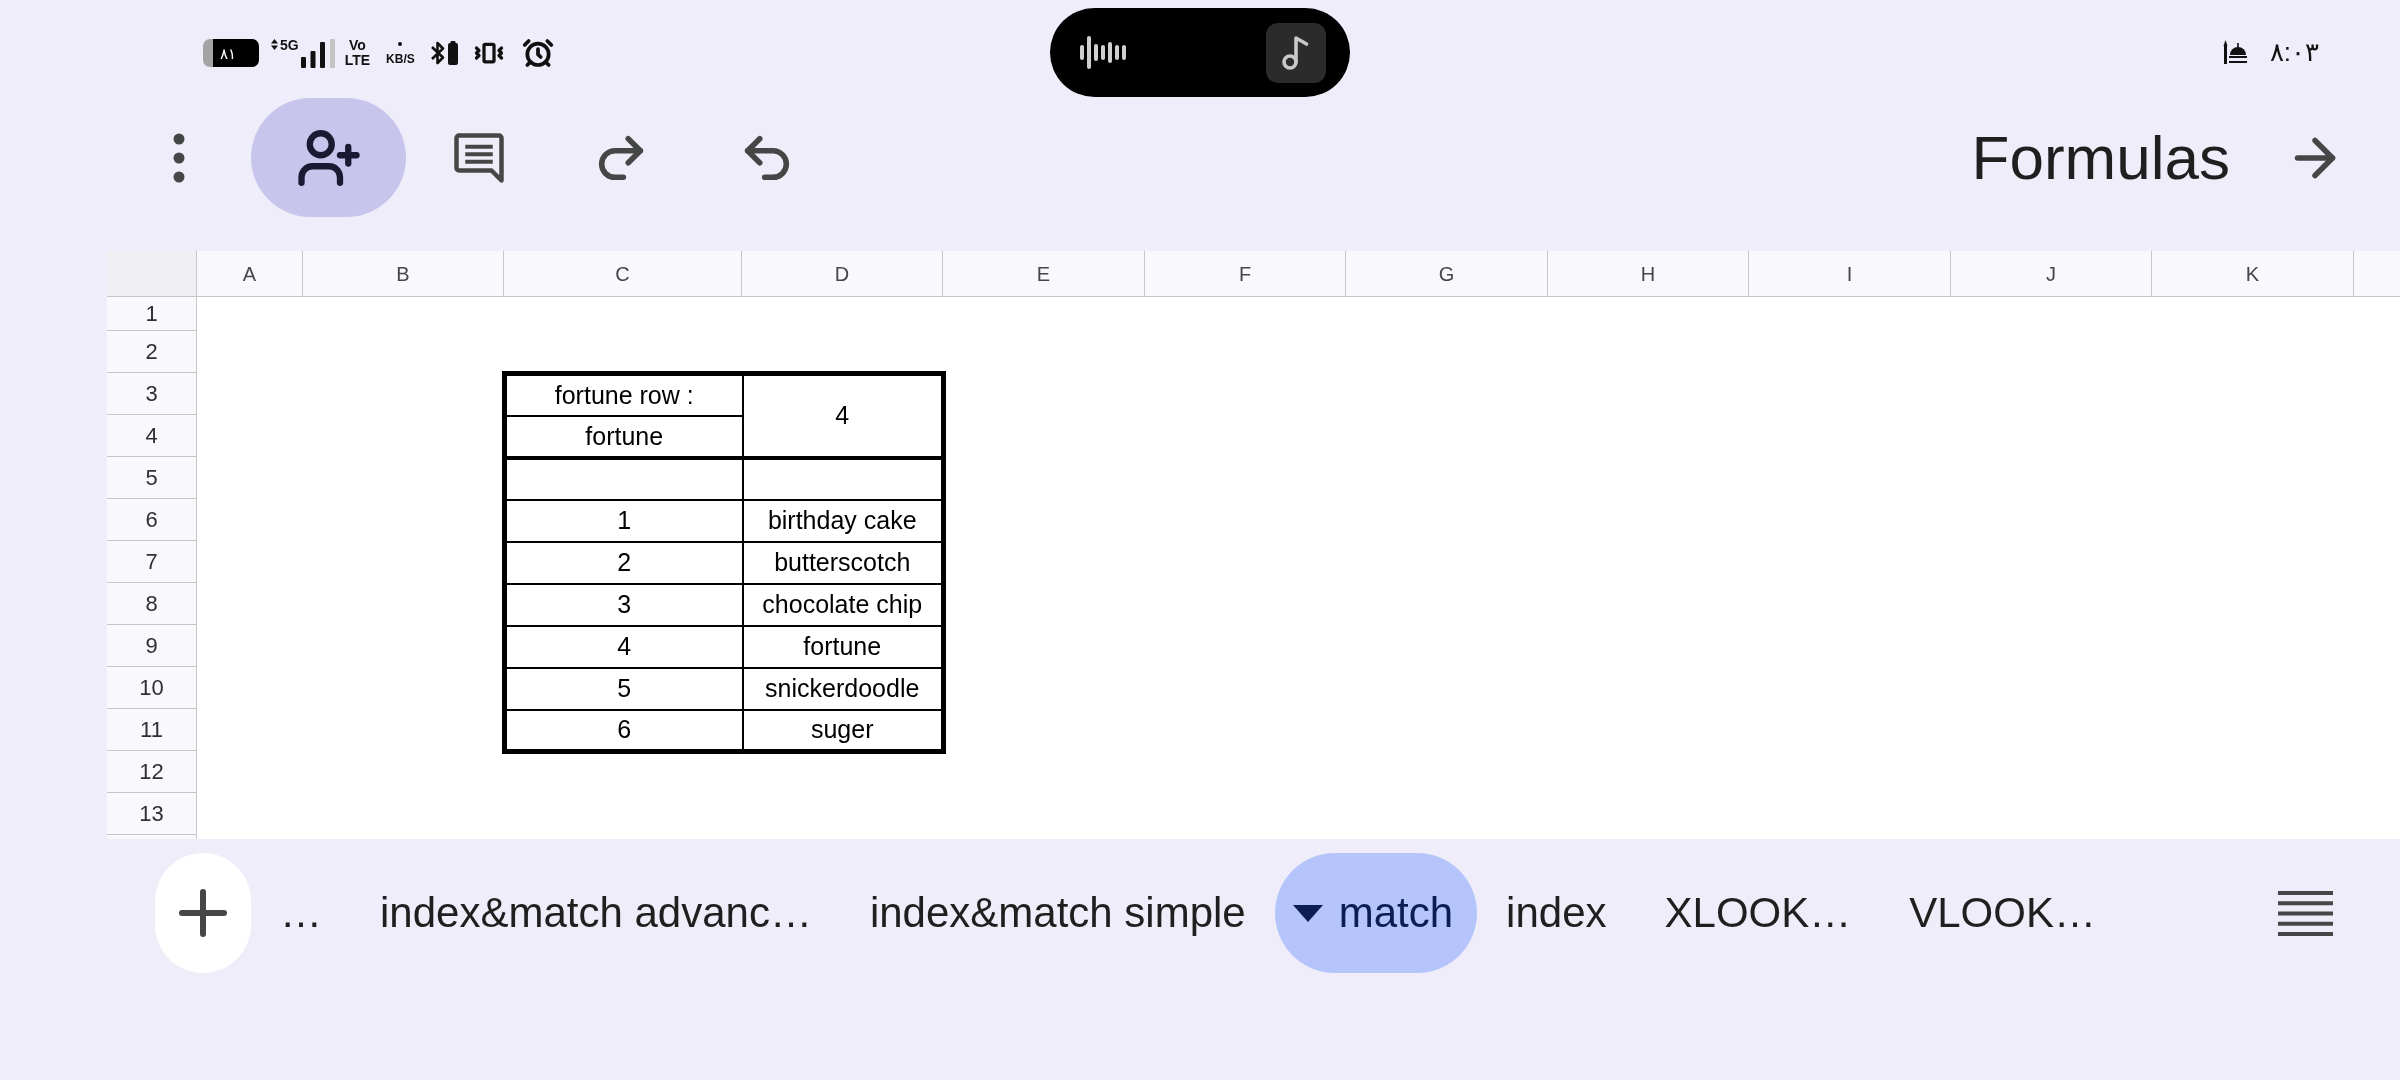 This screenshot has width=2400, height=1080. What do you see at coordinates (151, 646) in the screenshot?
I see `row-header: 9` at bounding box center [151, 646].